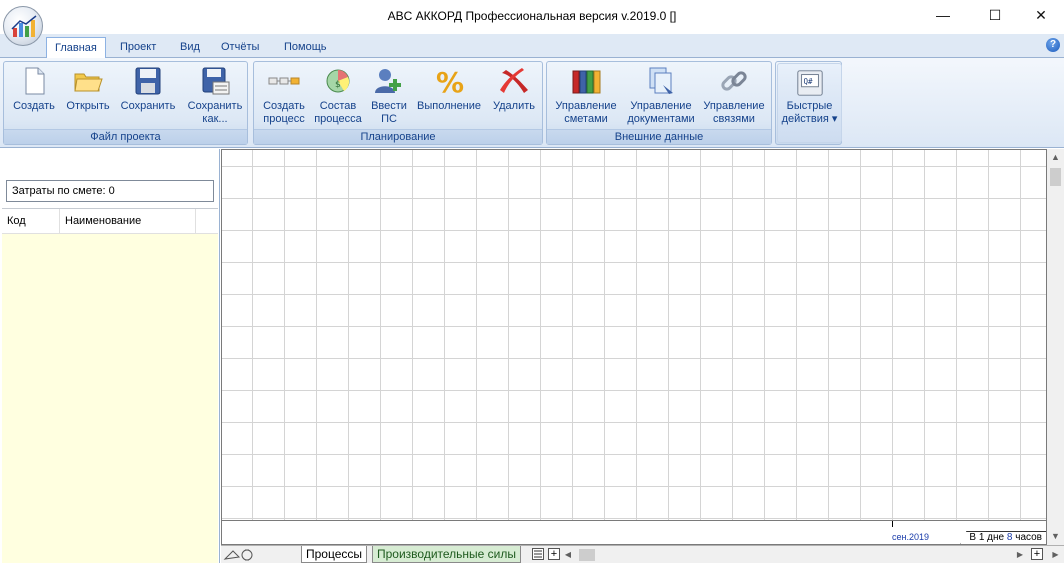  What do you see at coordinates (514, 80) in the screenshot?
I see `delete-cross-icon` at bounding box center [514, 80].